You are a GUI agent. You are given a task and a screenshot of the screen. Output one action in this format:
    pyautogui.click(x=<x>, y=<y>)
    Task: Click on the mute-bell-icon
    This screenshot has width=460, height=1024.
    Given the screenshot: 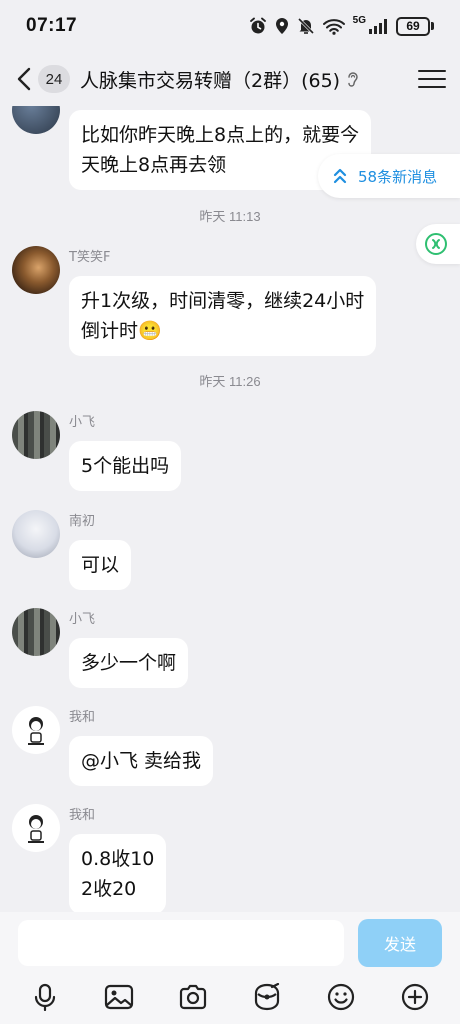 What is the action you would take?
    pyautogui.click(x=305, y=26)
    